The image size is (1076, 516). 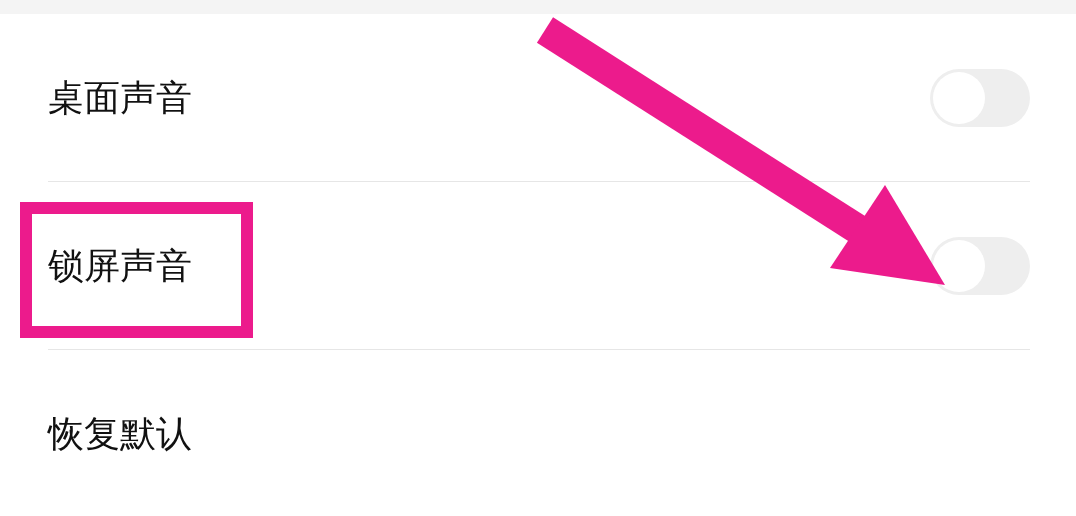 What do you see at coordinates (120, 97) in the screenshot?
I see `setting-label: 桌面声音` at bounding box center [120, 97].